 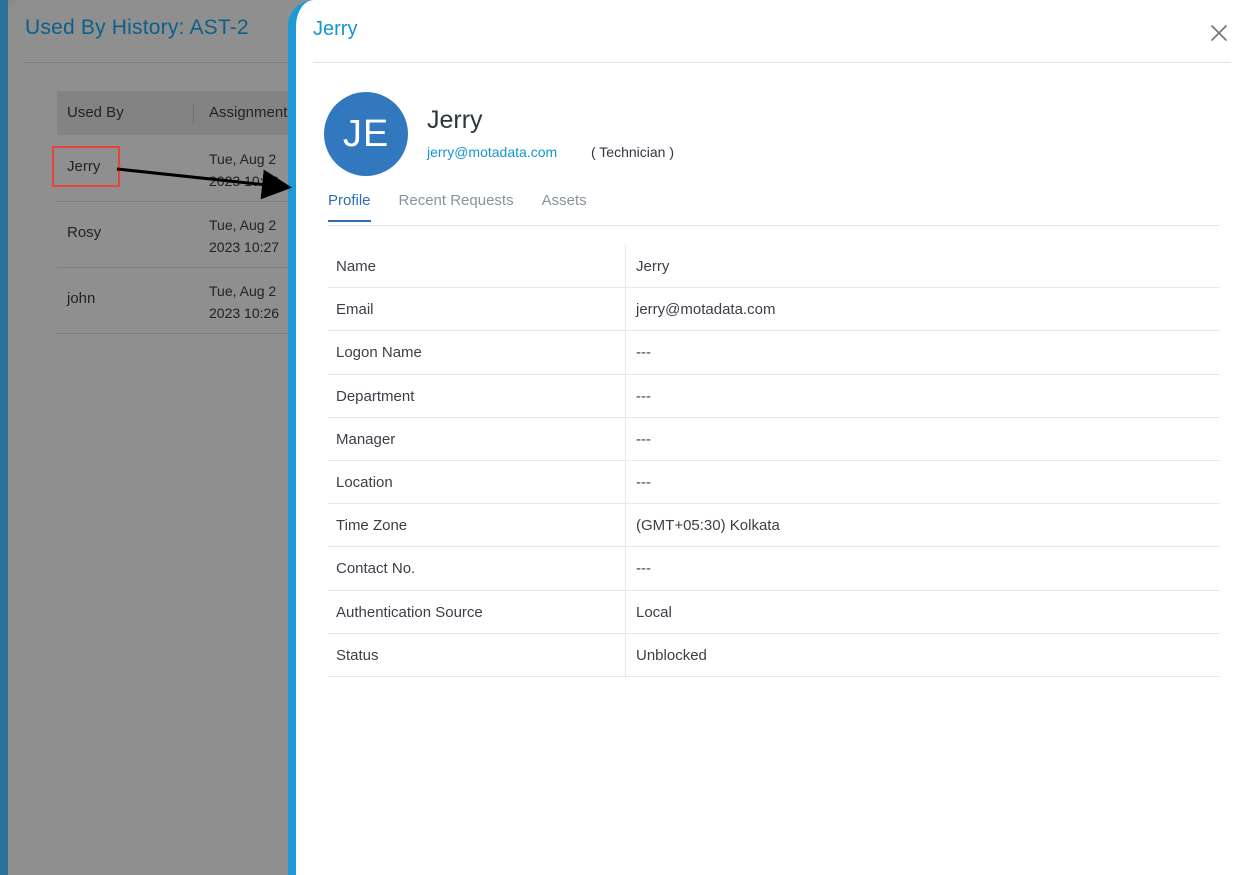 What do you see at coordinates (248, 112) in the screenshot?
I see `column-header-assignment: Assignment` at bounding box center [248, 112].